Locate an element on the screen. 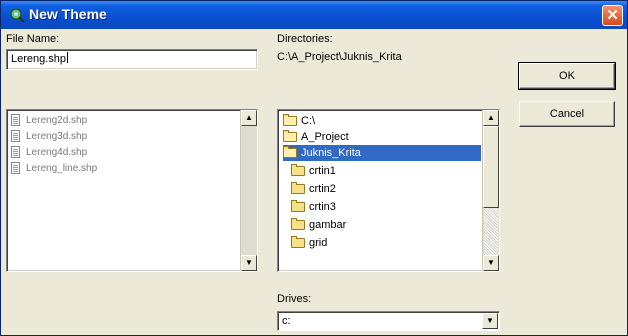  list-item: Lereng3d.shp is located at coordinates (49, 137).